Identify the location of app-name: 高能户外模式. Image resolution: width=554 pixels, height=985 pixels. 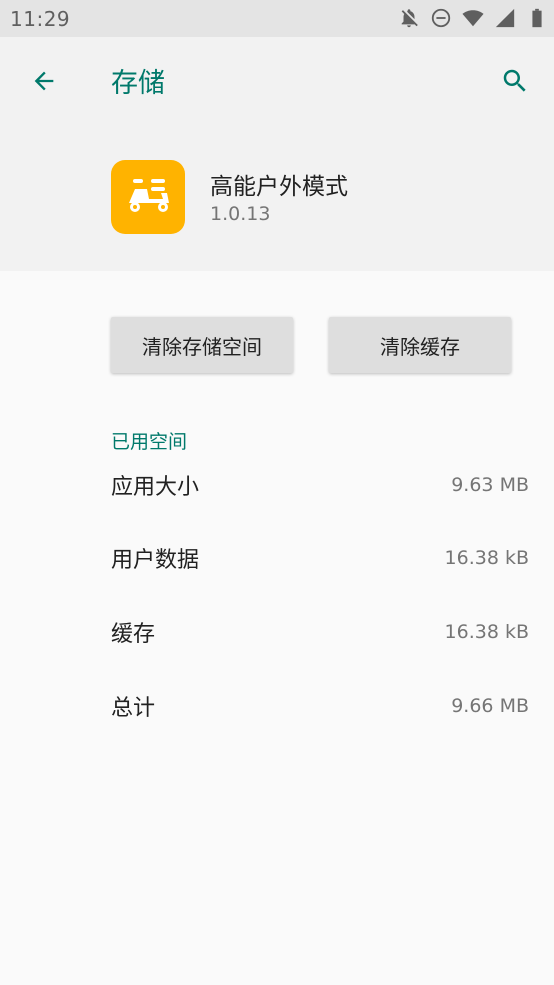
(279, 187).